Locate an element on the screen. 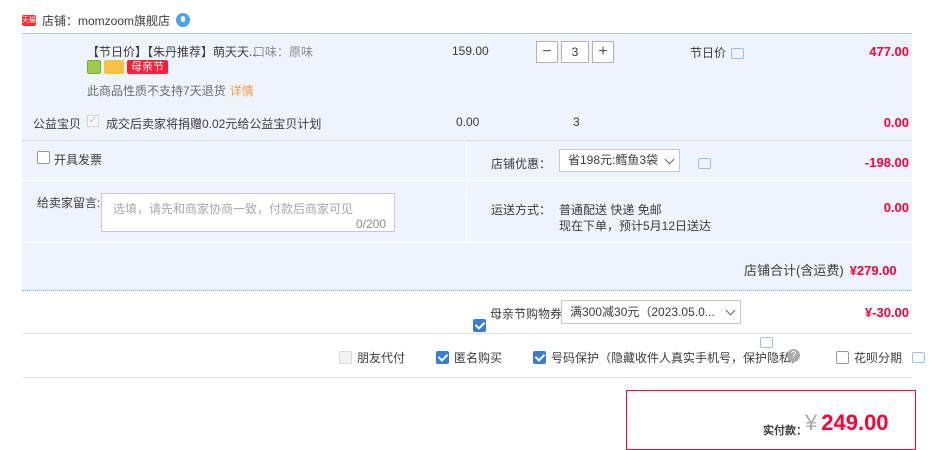 The height and width of the screenshot is (450, 941). item-subtotal: 477.00 is located at coordinates (889, 51).